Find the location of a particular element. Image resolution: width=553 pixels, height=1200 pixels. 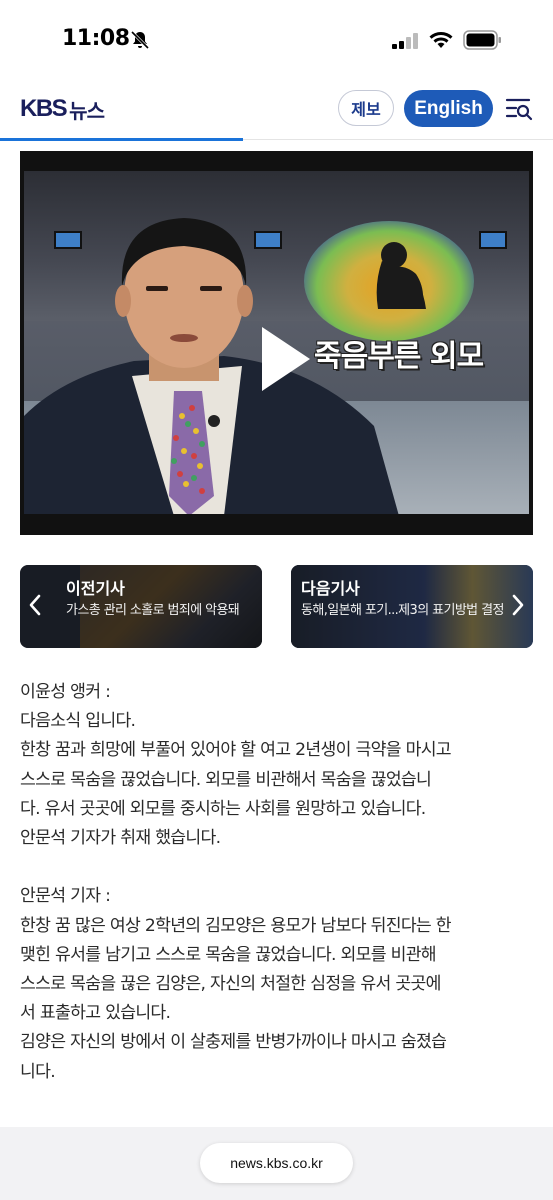

article-line: 스스로 목숨을 끊은 김양은, 자신의 처절한 심정을 유서 곳곳에 is located at coordinates (230, 984).